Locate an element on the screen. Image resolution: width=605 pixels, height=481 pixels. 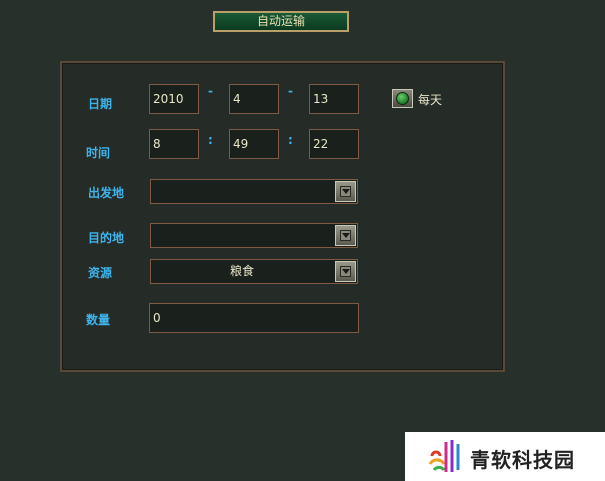
date-day-input is located at coordinates (334, 99).